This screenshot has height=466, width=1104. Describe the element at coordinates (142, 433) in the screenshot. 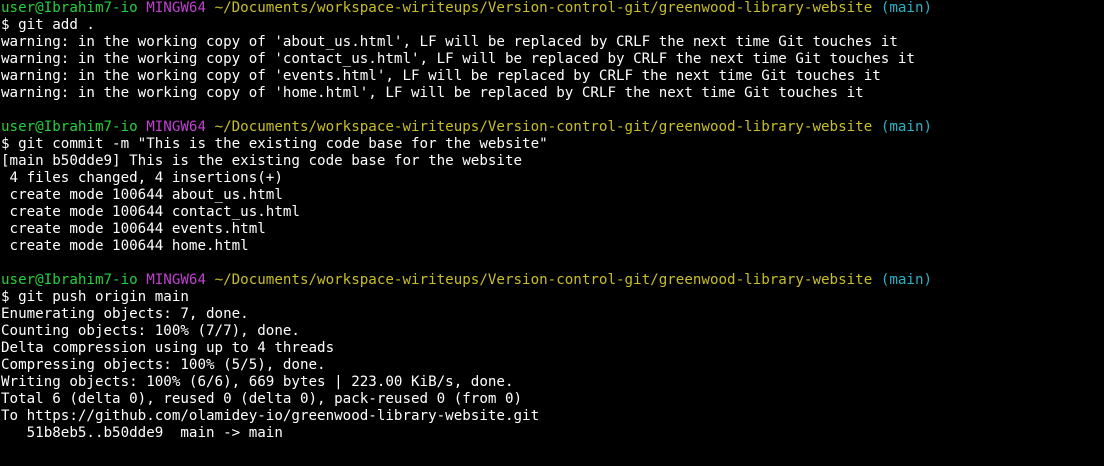

I see `output-line: 51b8eb5..b50dde9 main -> main` at that location.